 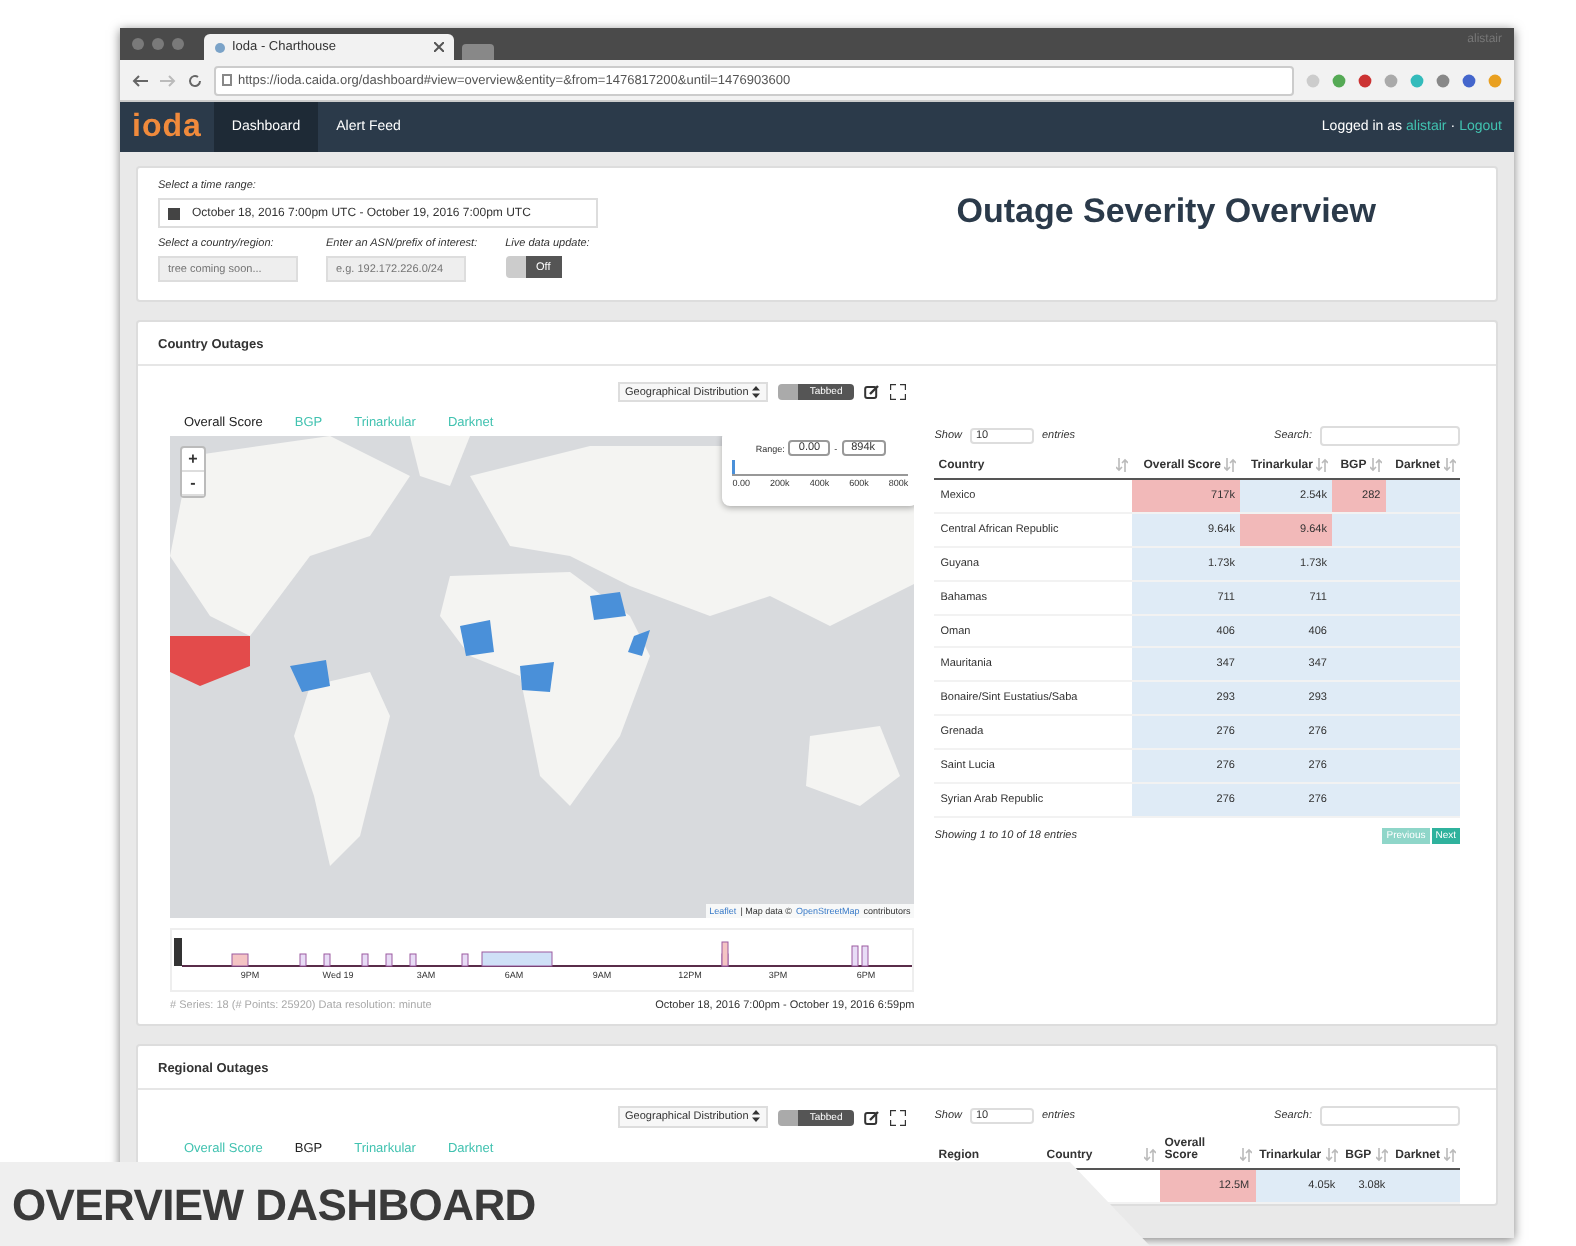 I want to click on close-icon, so click(x=439, y=47).